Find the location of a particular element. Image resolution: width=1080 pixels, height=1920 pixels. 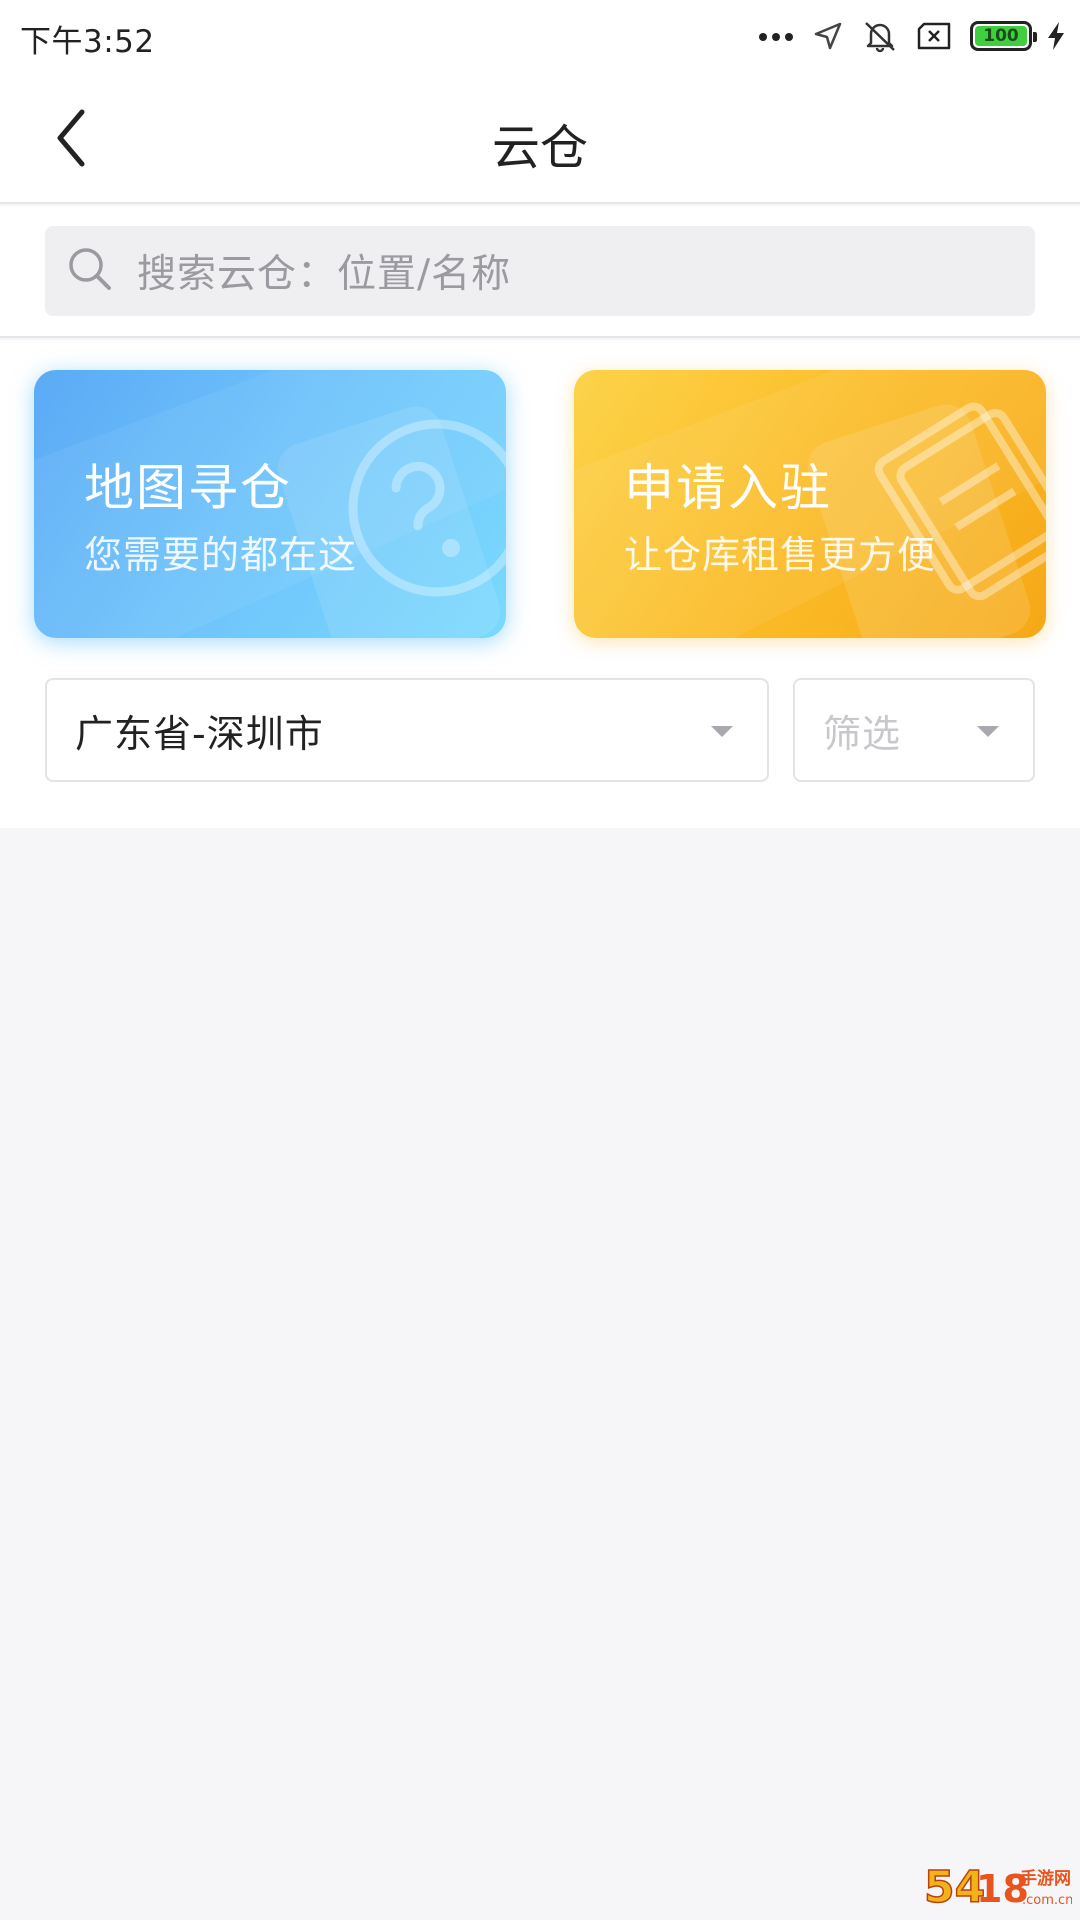

sim-x-icon is located at coordinates (934, 36).